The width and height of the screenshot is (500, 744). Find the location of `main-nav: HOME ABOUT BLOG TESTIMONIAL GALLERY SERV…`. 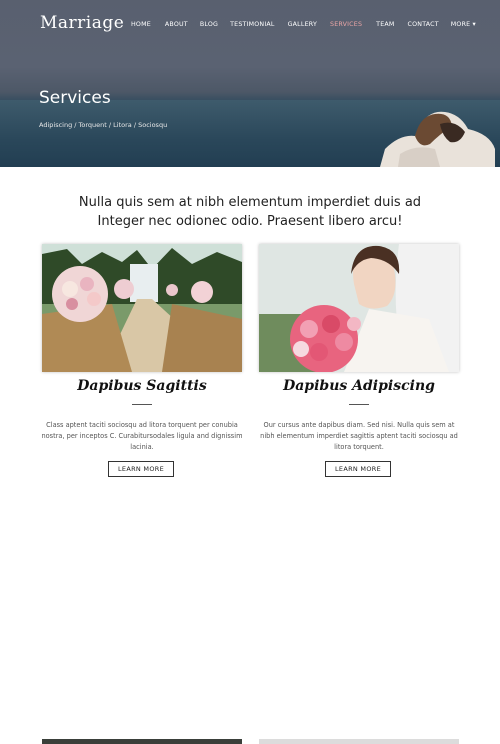

main-nav: HOME ABOUT BLOG TESTIMONIAL GALLERY SERV… is located at coordinates (303, 24).